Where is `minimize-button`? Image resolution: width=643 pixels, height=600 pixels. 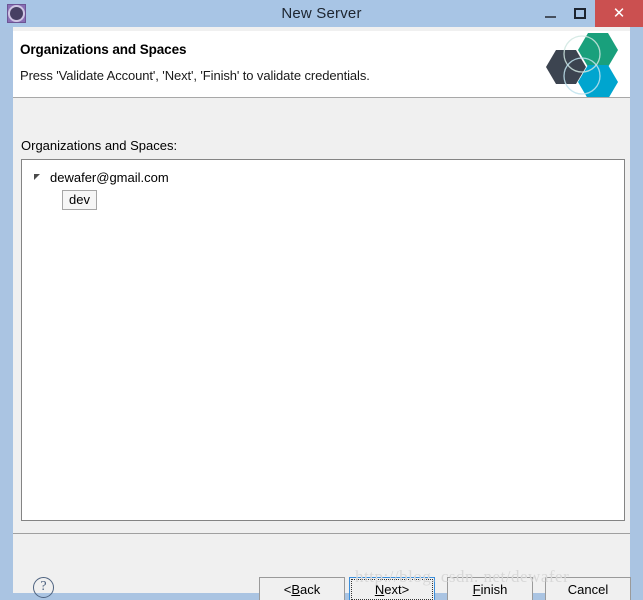 minimize-button is located at coordinates (550, 13).